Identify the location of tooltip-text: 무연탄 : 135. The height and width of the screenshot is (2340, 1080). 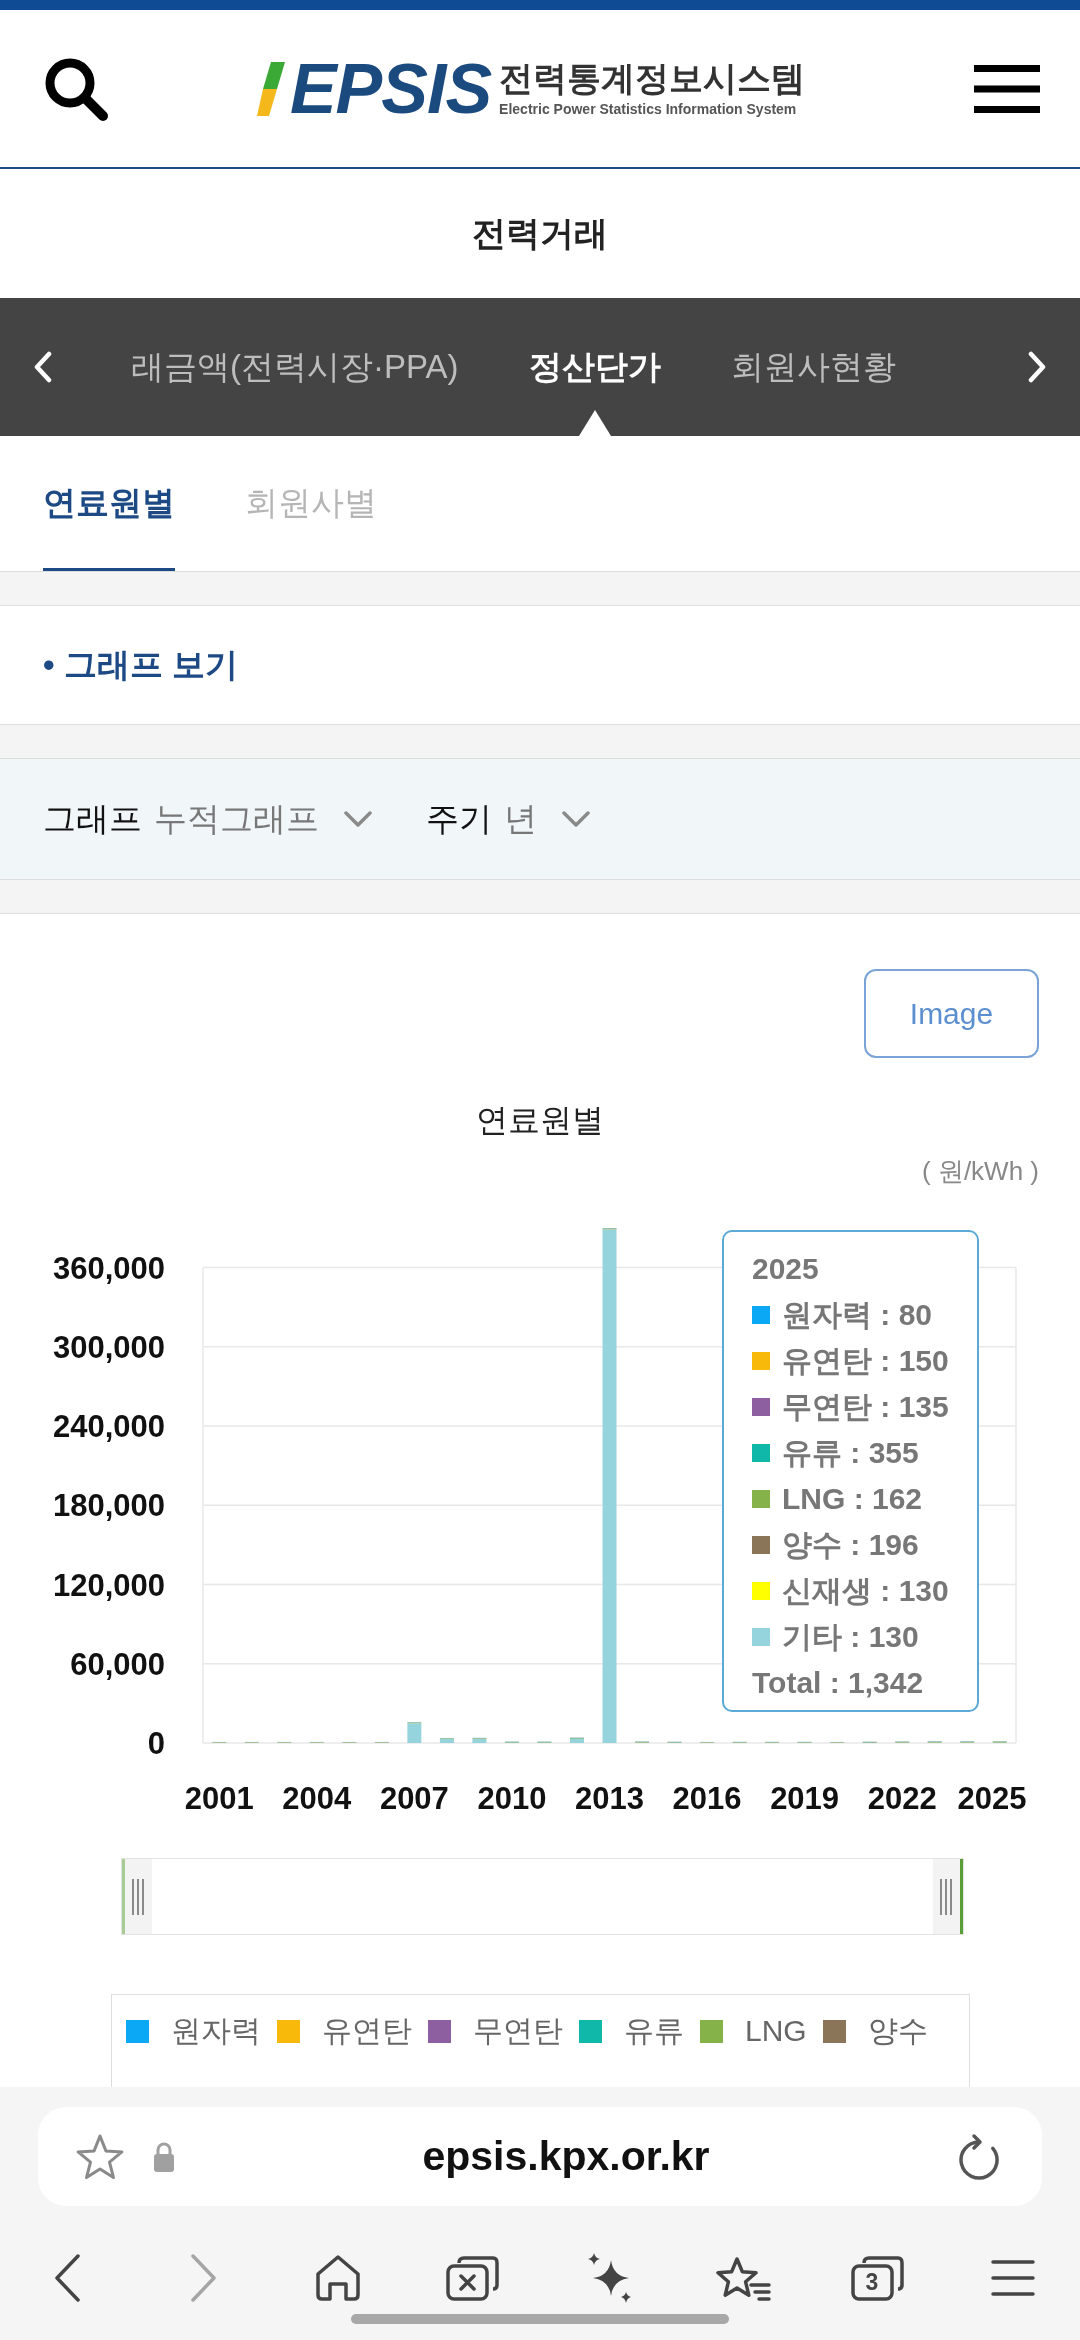
(865, 1407).